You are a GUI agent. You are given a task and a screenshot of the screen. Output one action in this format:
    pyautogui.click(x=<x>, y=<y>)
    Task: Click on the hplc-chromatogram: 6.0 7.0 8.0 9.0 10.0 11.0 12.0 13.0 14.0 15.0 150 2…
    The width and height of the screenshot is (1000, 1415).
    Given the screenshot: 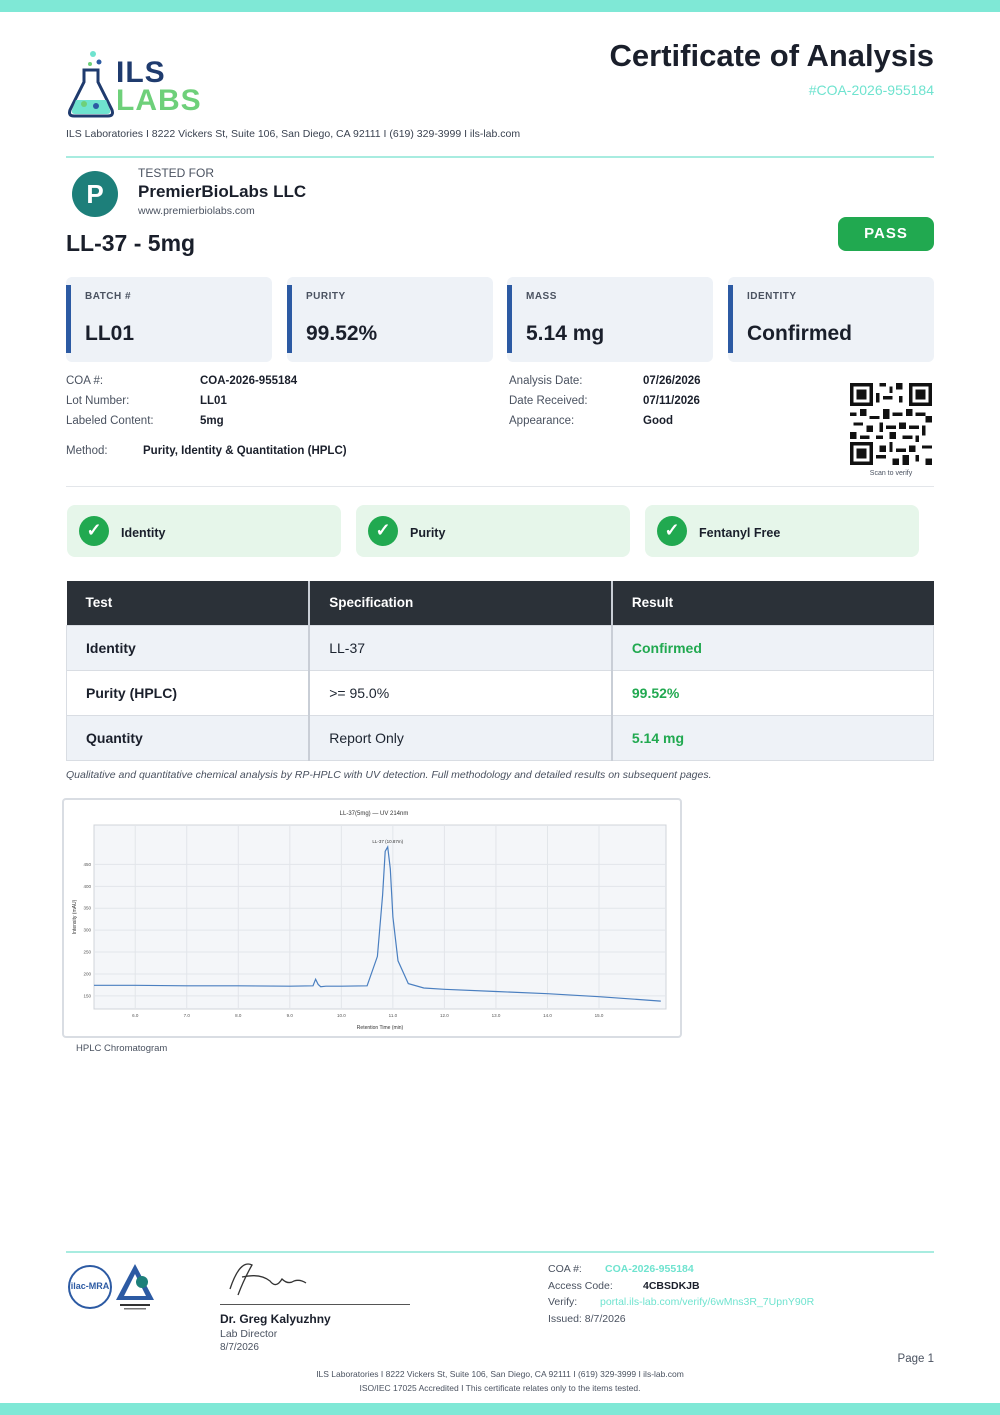 What is the action you would take?
    pyautogui.click(x=372, y=918)
    